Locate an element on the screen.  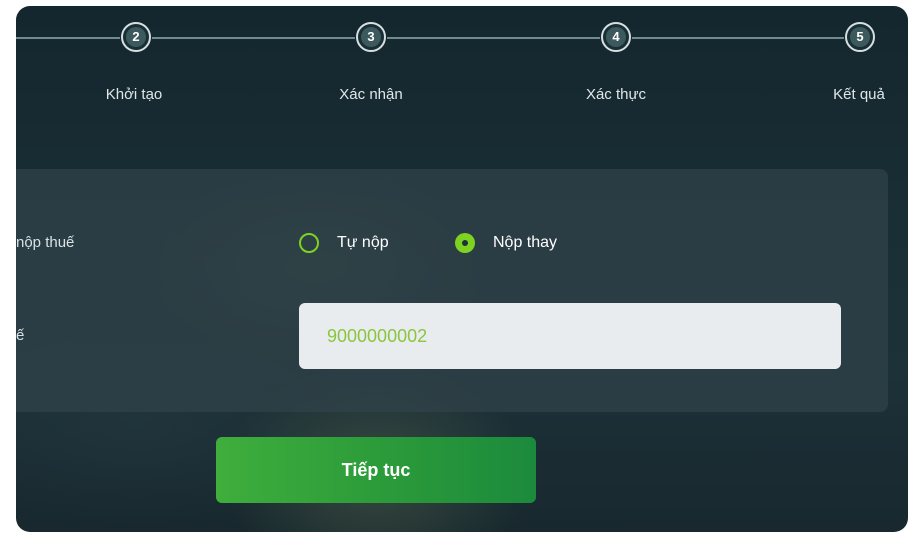
payer-type-label: nộp thuế is located at coordinates (45, 242).